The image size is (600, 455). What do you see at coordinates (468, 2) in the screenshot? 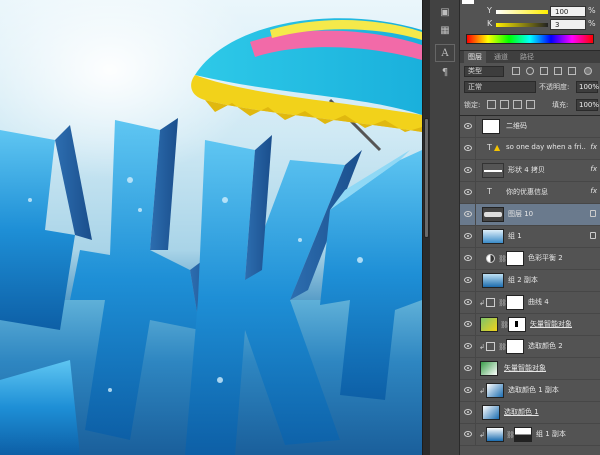
I see `foreground-swatch` at bounding box center [468, 2].